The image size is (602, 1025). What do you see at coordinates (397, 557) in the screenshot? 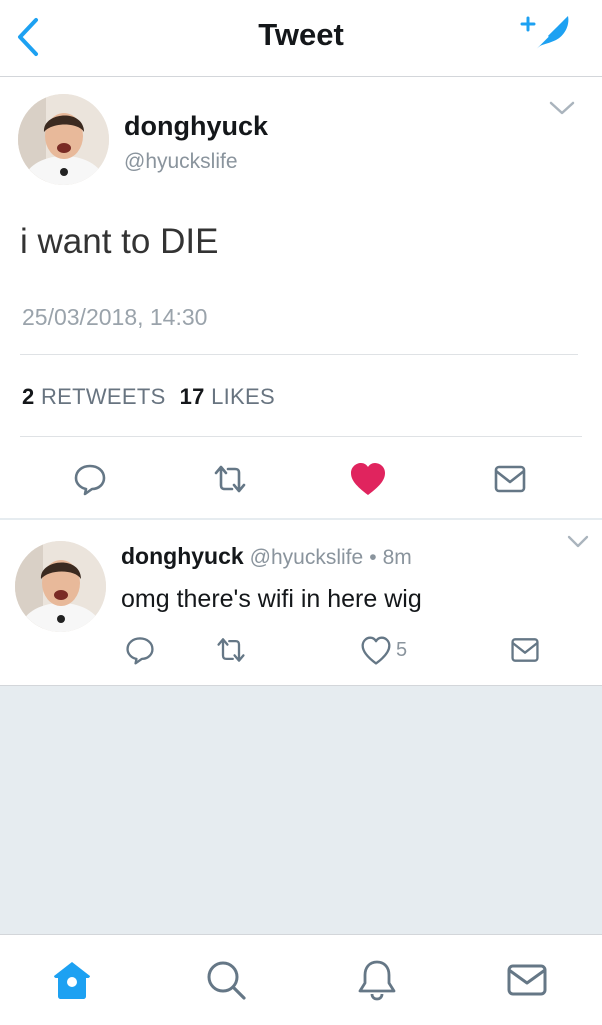
I see `reply-age: 8m` at bounding box center [397, 557].